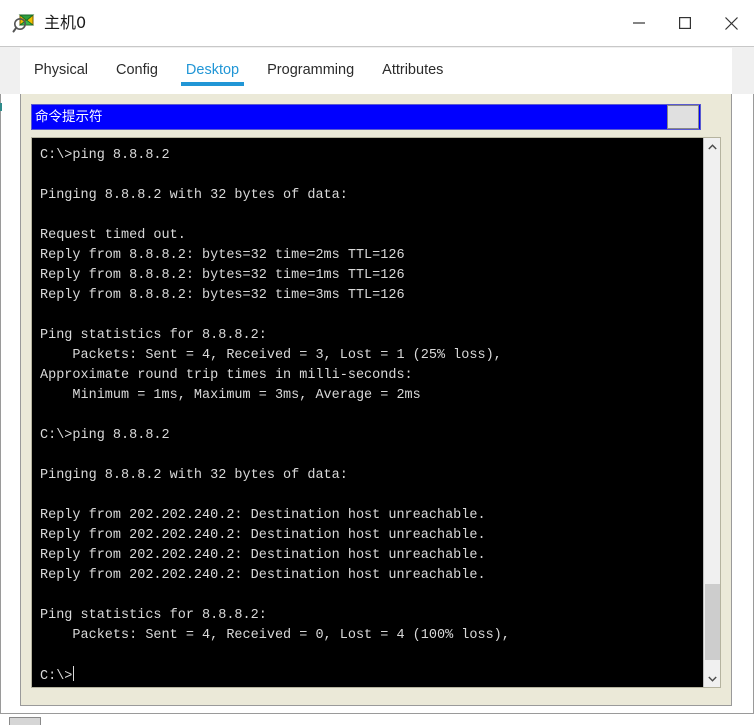 This screenshot has width=754, height=725. What do you see at coordinates (113, 235) in the screenshot?
I see `terminal-line: Request timed out.` at bounding box center [113, 235].